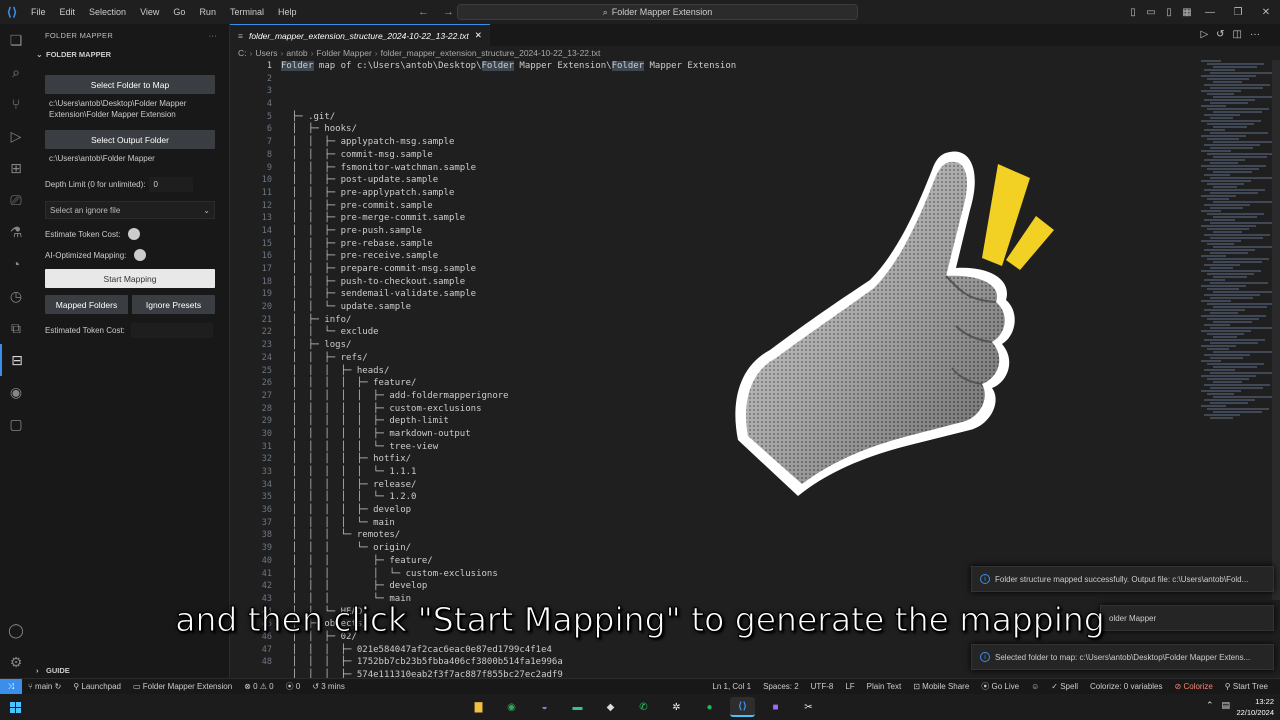  I want to click on time-status: ↺ 3 mins, so click(328, 686).